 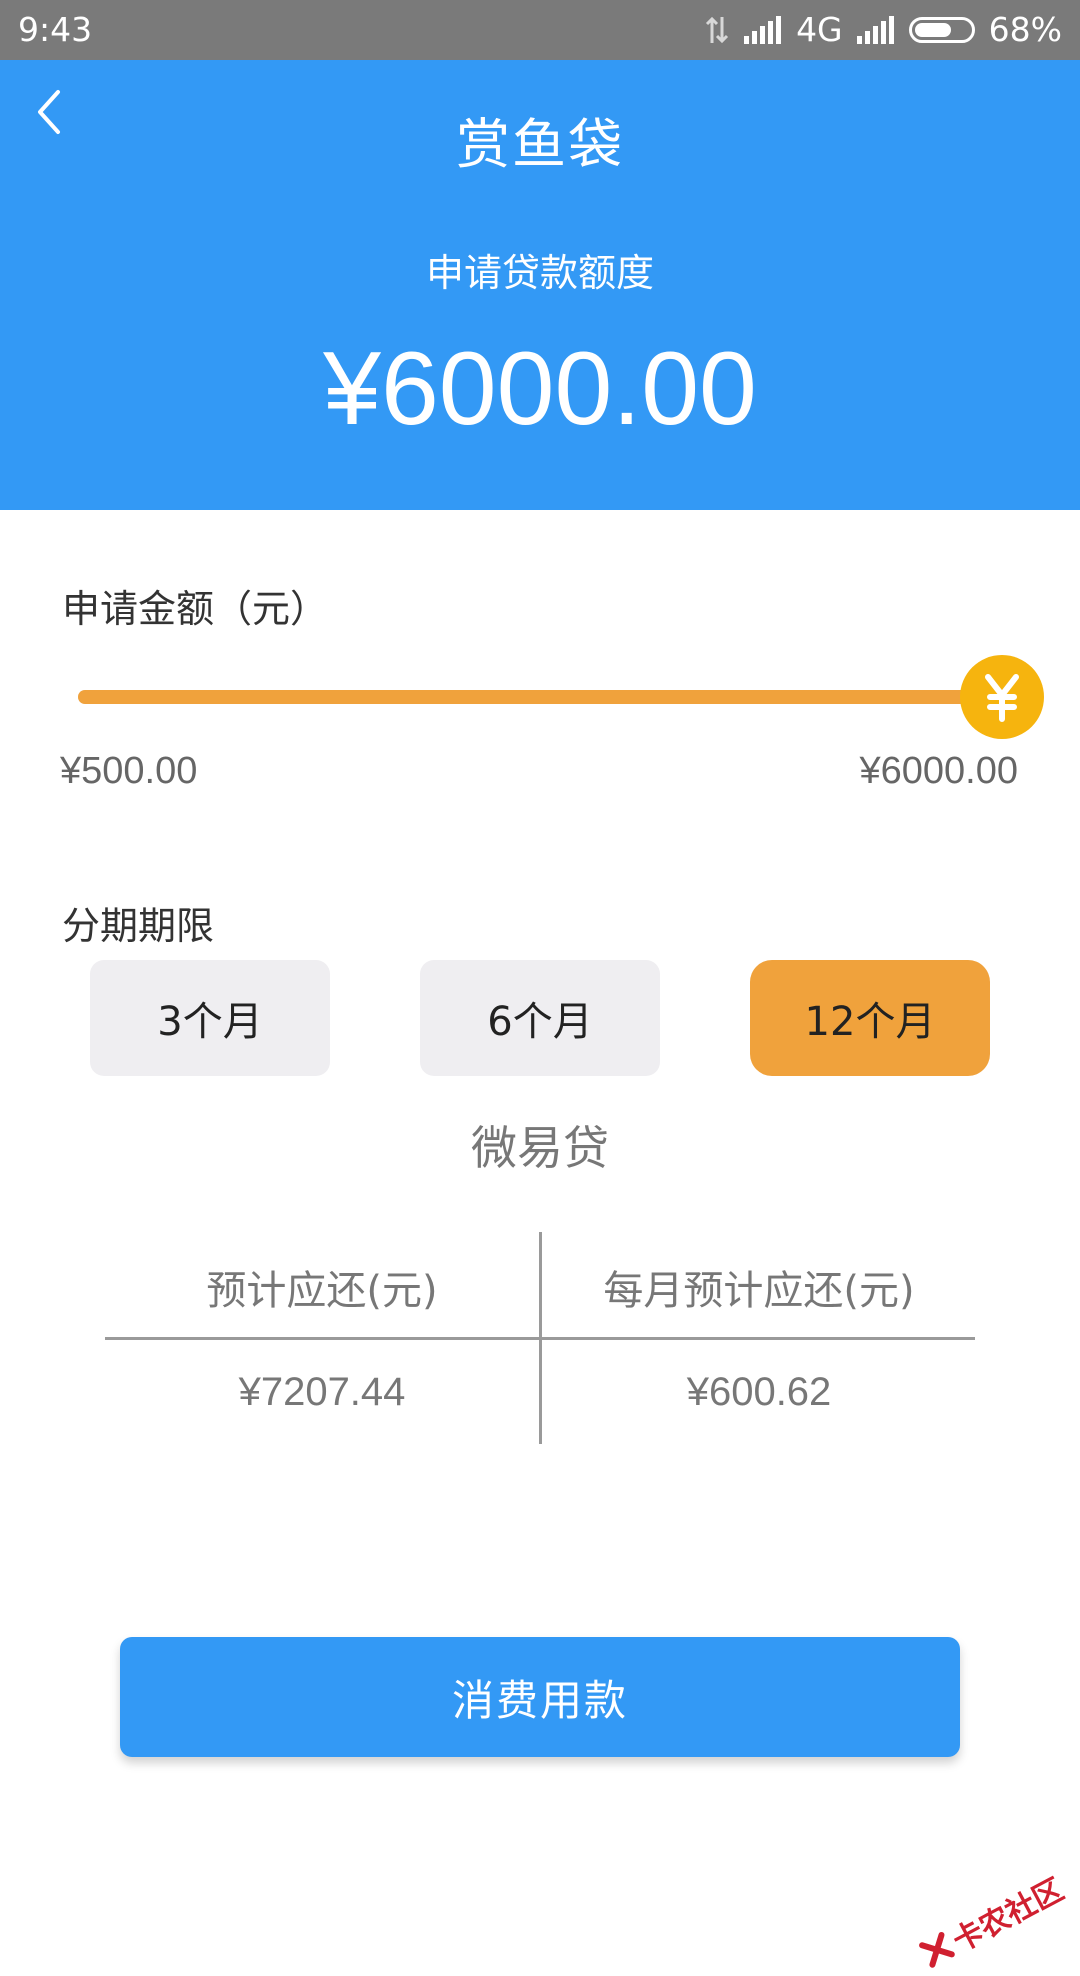 I want to click on slider-knob, so click(x=1002, y=697).